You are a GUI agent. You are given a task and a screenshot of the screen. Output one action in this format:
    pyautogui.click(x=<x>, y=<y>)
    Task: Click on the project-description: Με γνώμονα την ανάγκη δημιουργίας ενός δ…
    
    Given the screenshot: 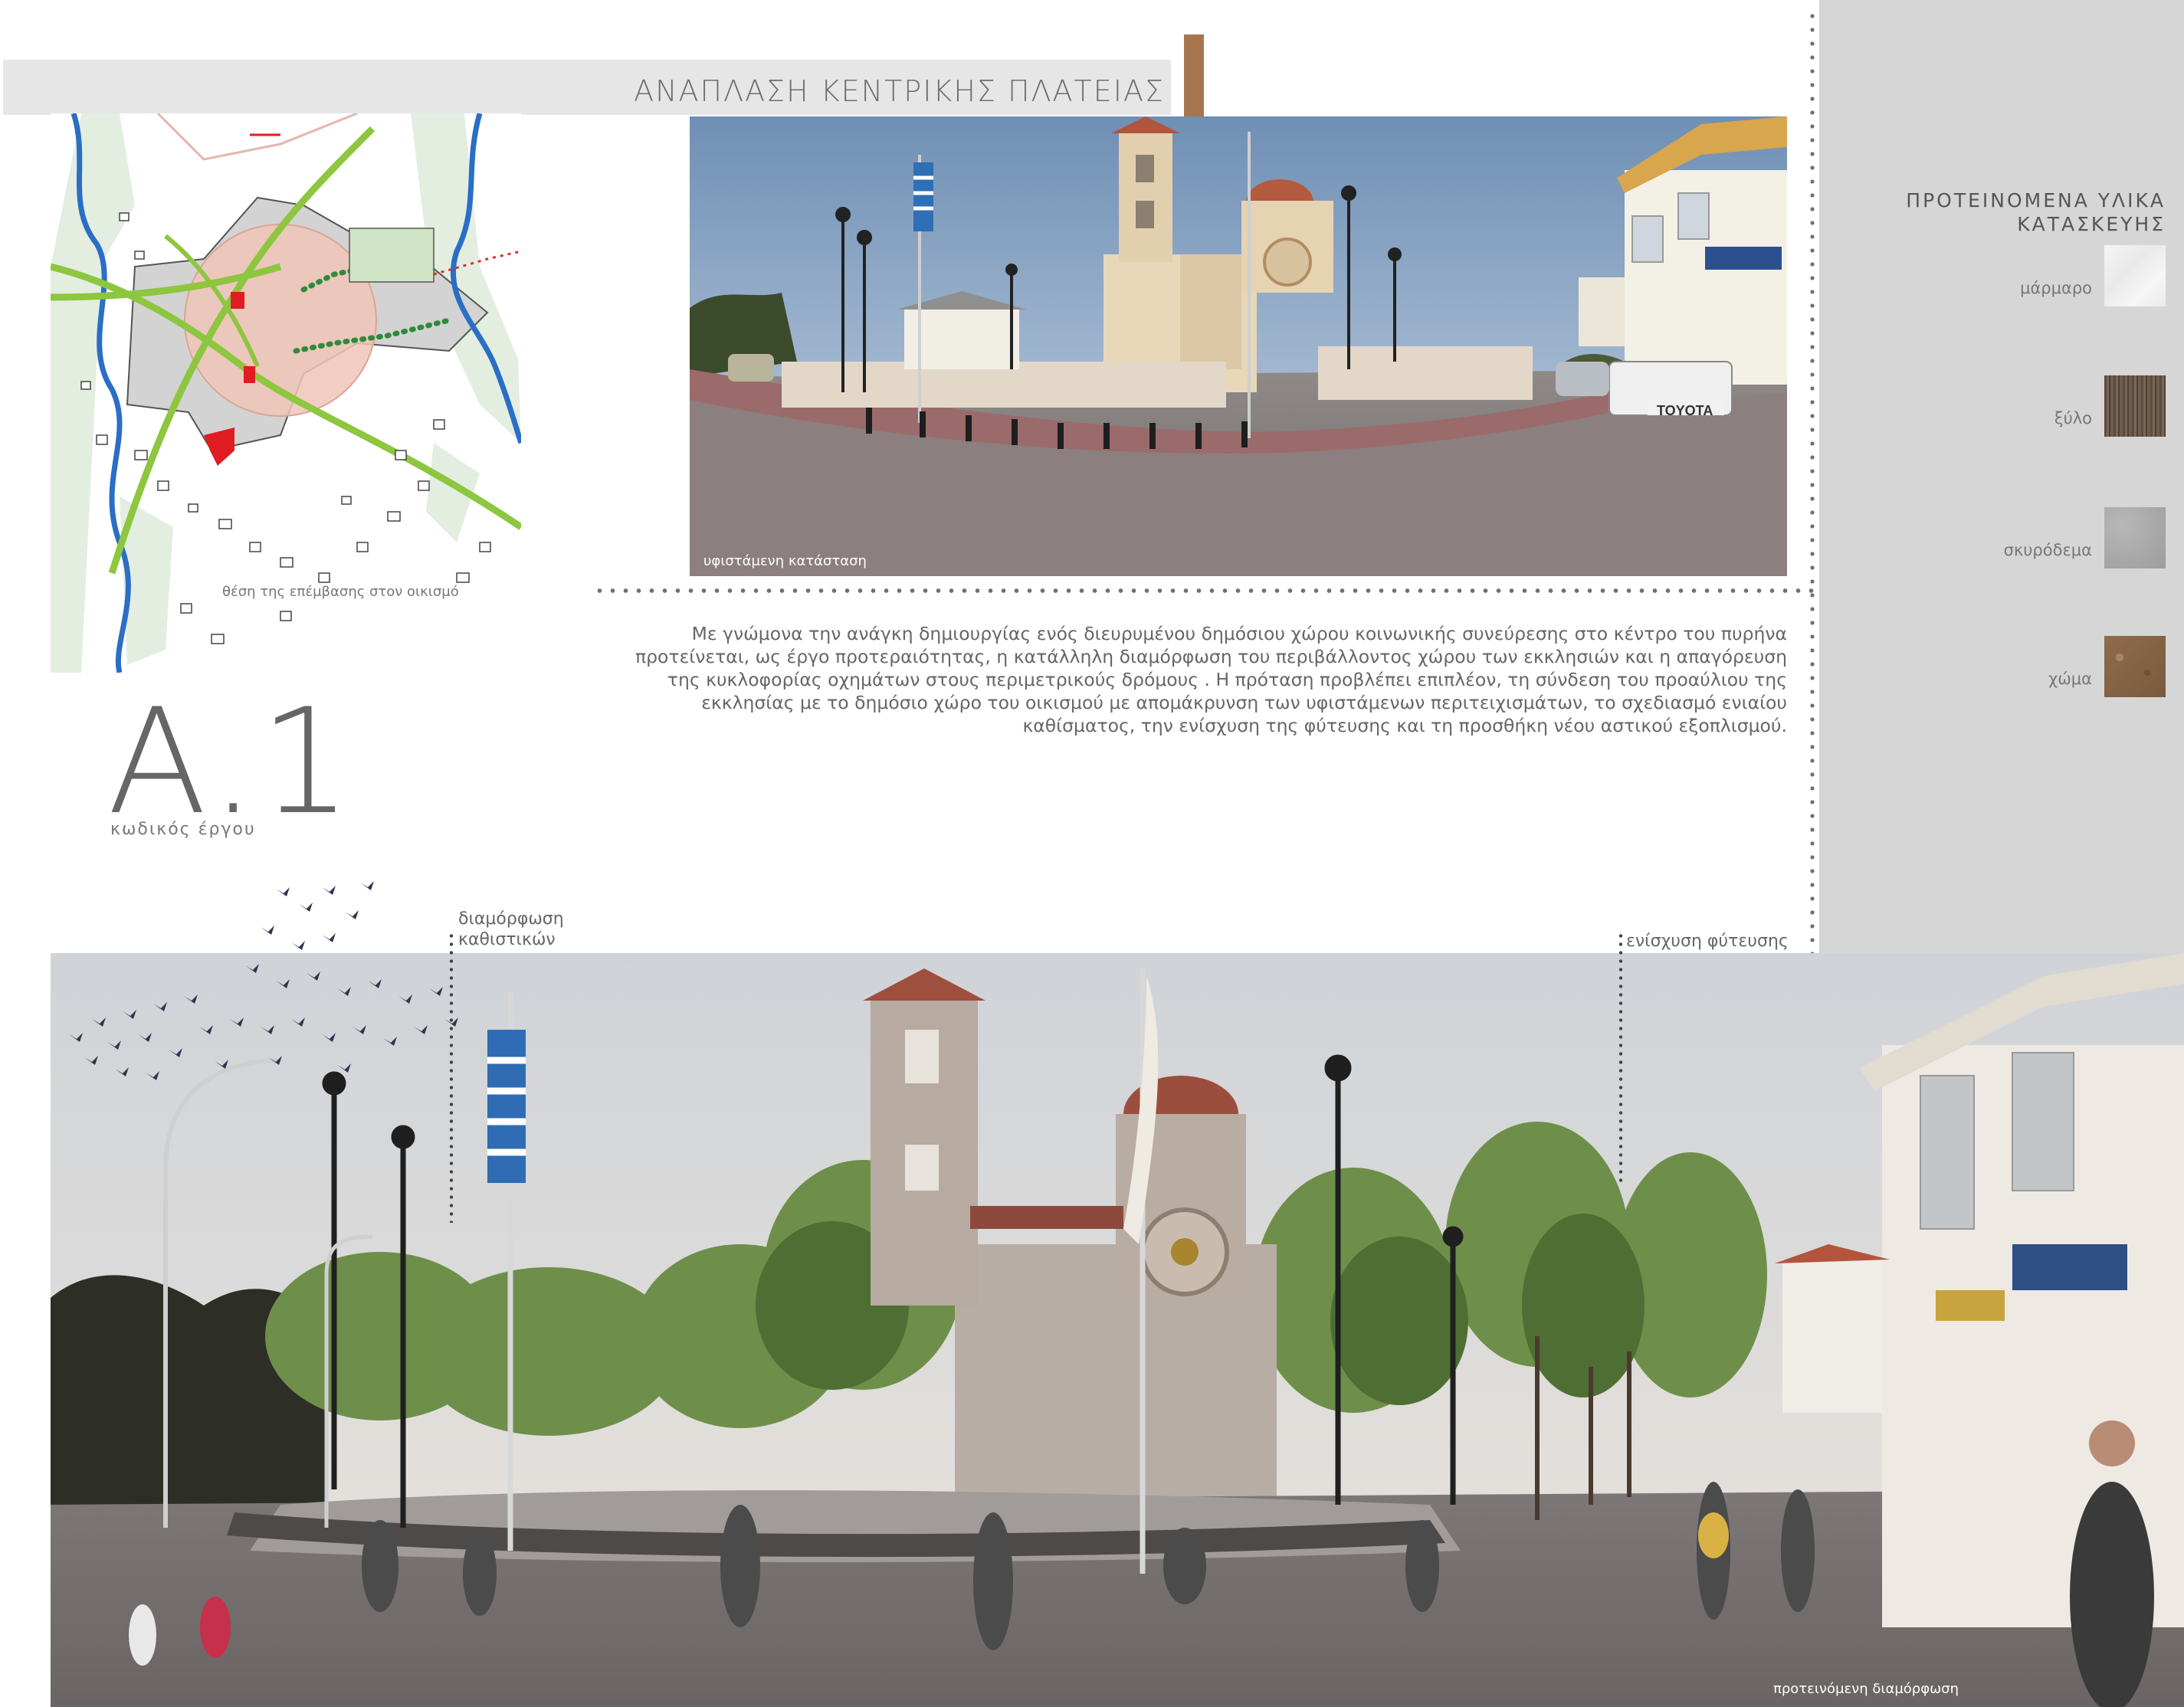 What is the action you would take?
    pyautogui.click(x=1211, y=679)
    